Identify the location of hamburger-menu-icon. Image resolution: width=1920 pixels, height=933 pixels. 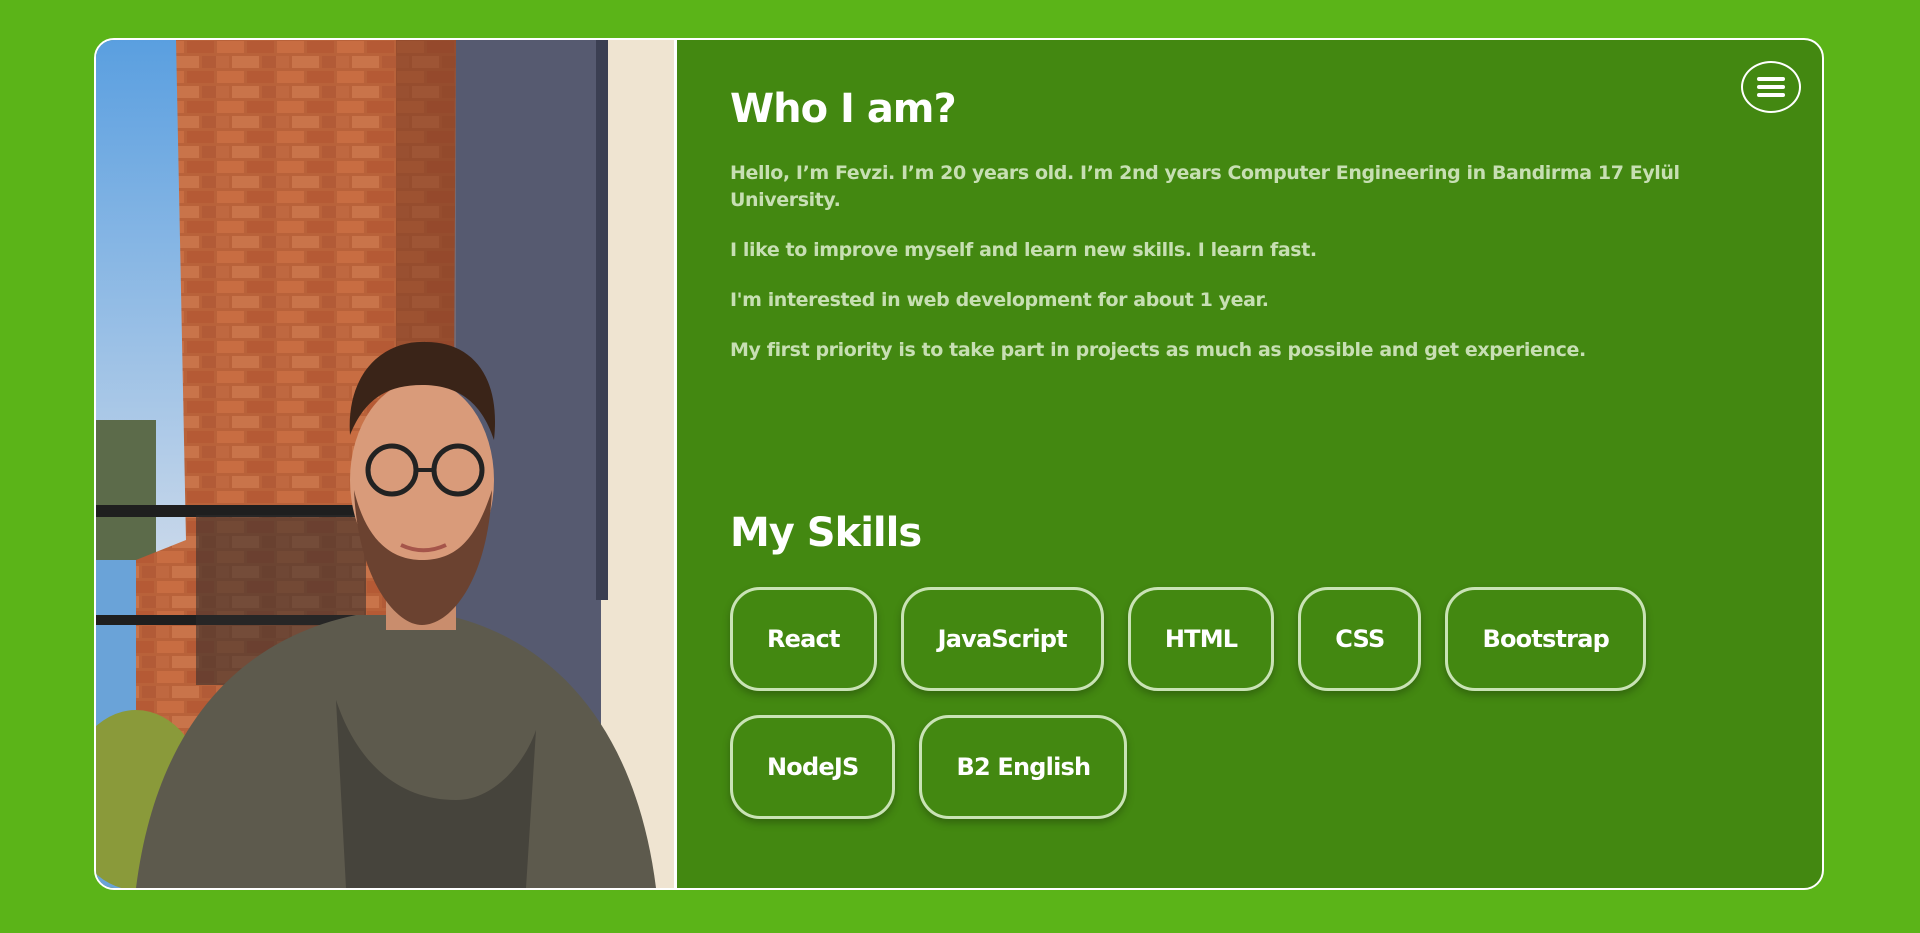
(1771, 87).